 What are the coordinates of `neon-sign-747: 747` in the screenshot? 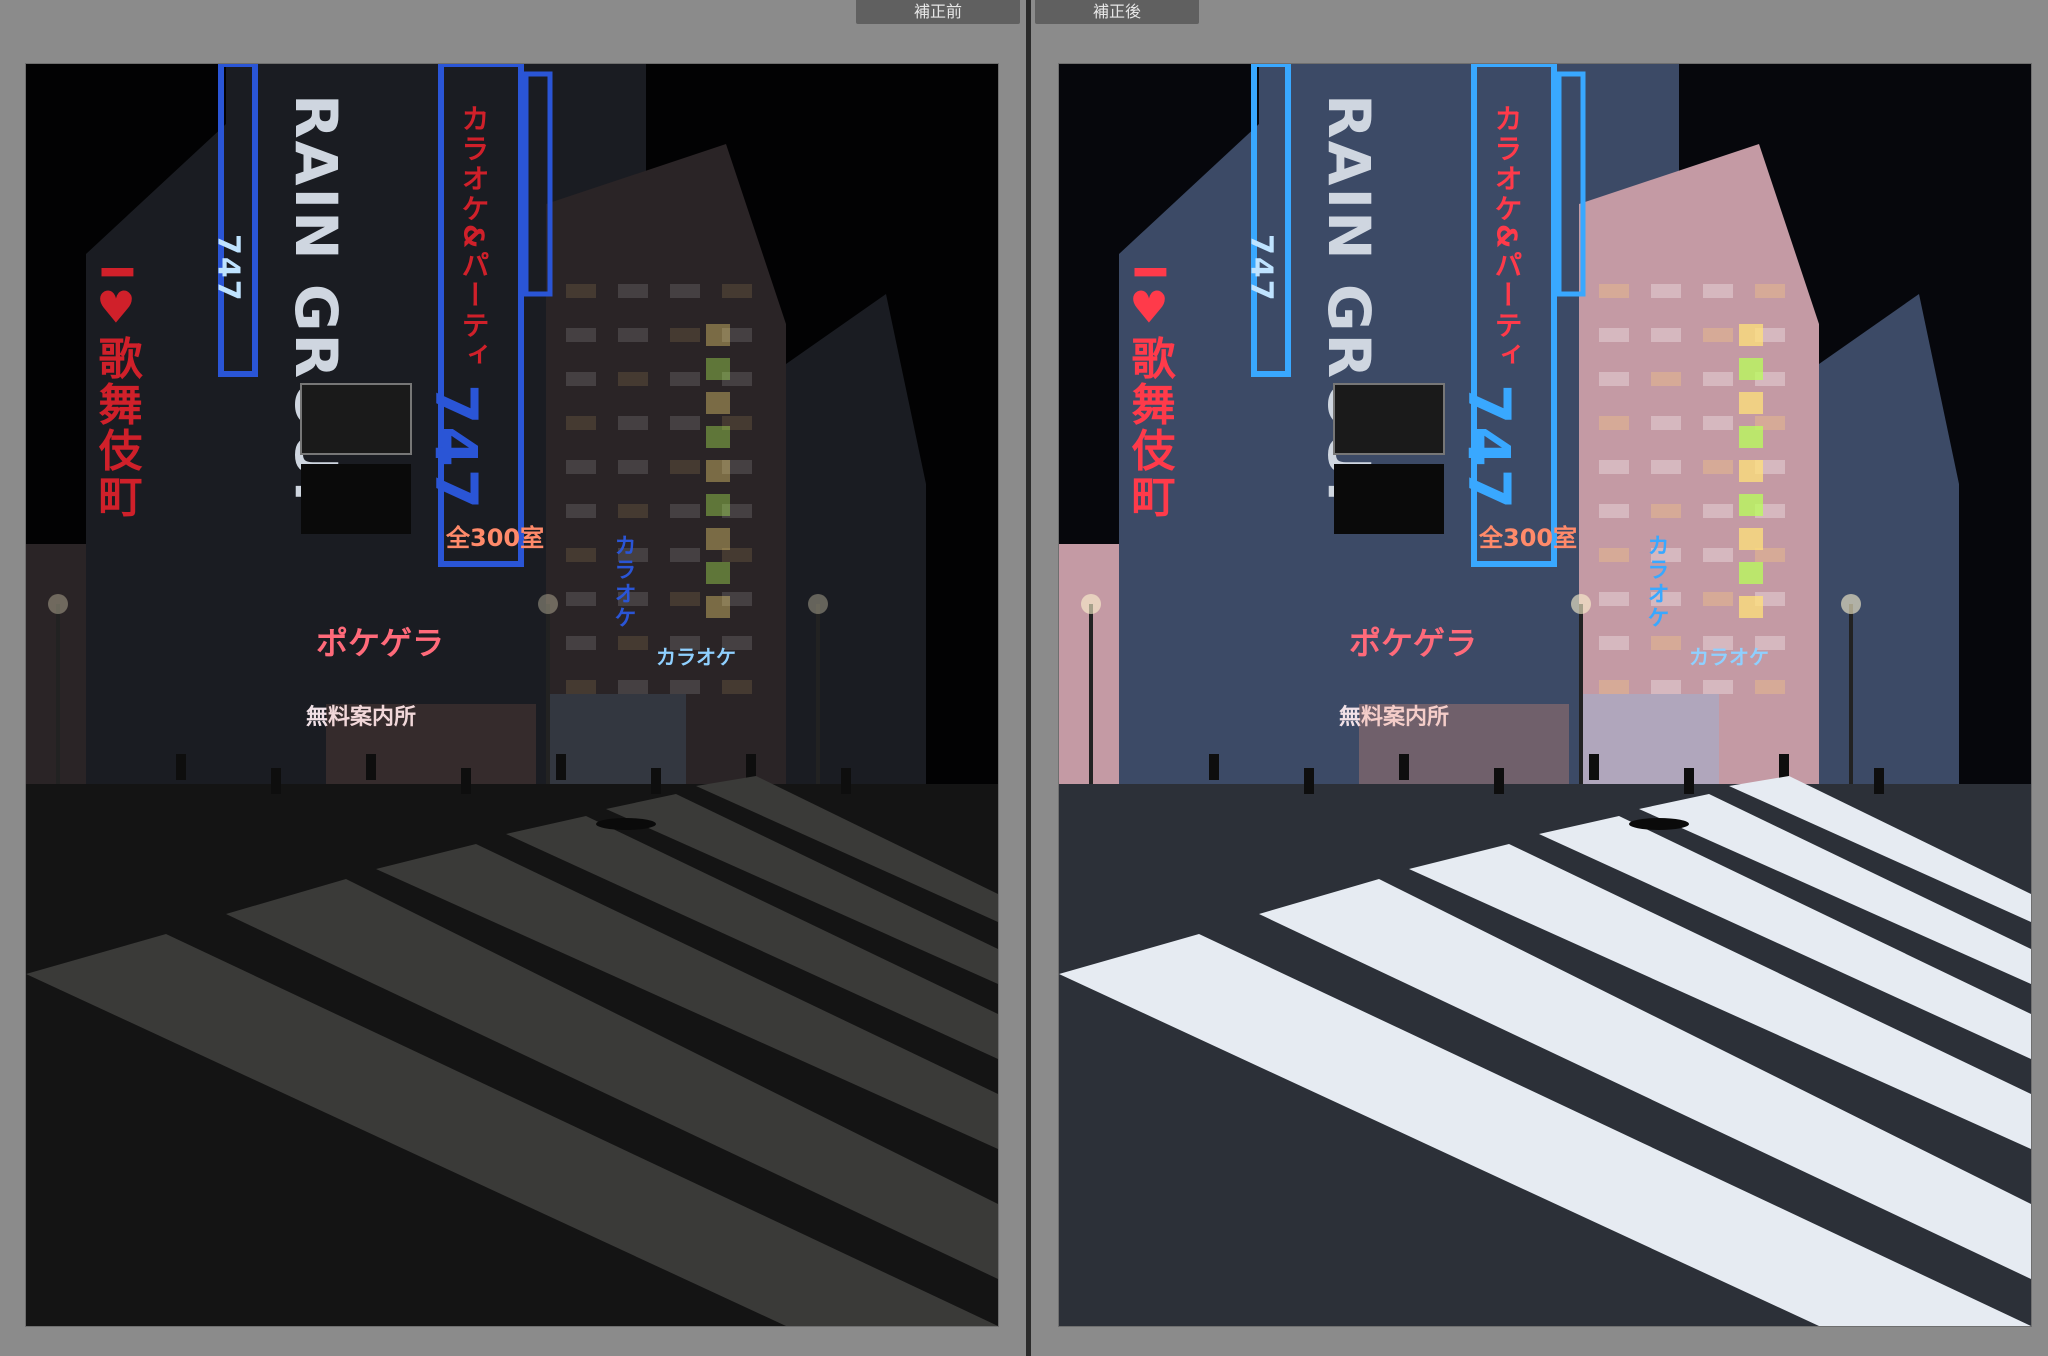 It's located at (456, 447).